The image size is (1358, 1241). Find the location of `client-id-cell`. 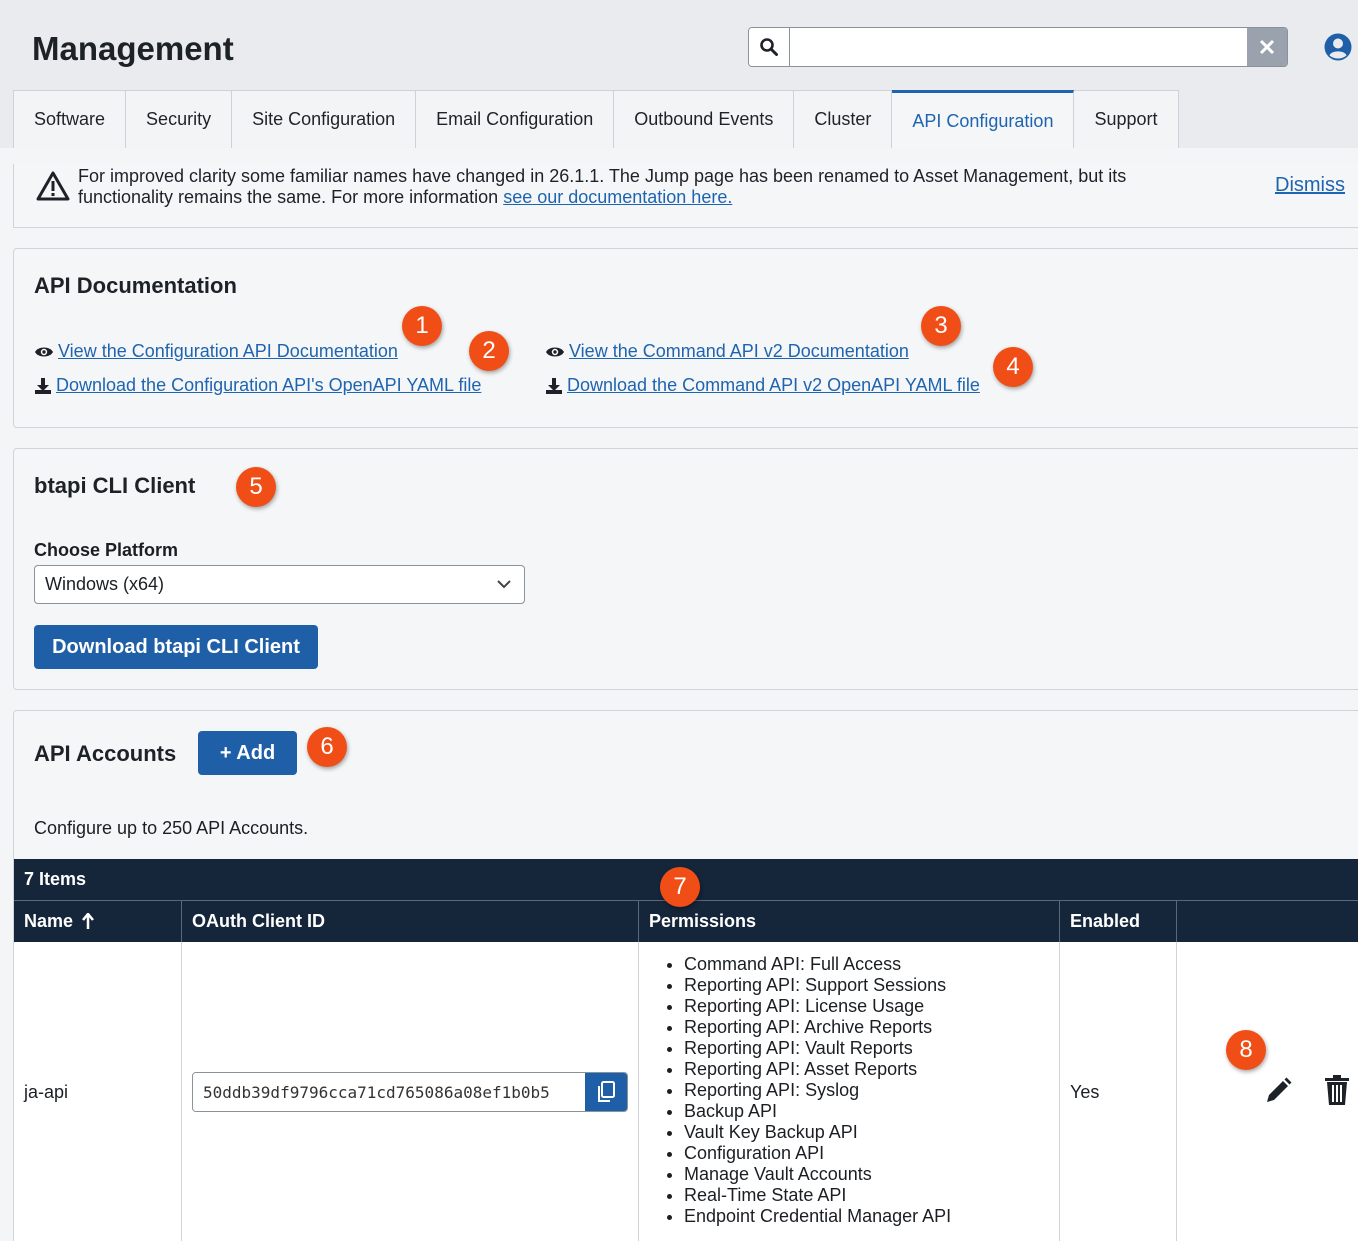

client-id-cell is located at coordinates (410, 1091).